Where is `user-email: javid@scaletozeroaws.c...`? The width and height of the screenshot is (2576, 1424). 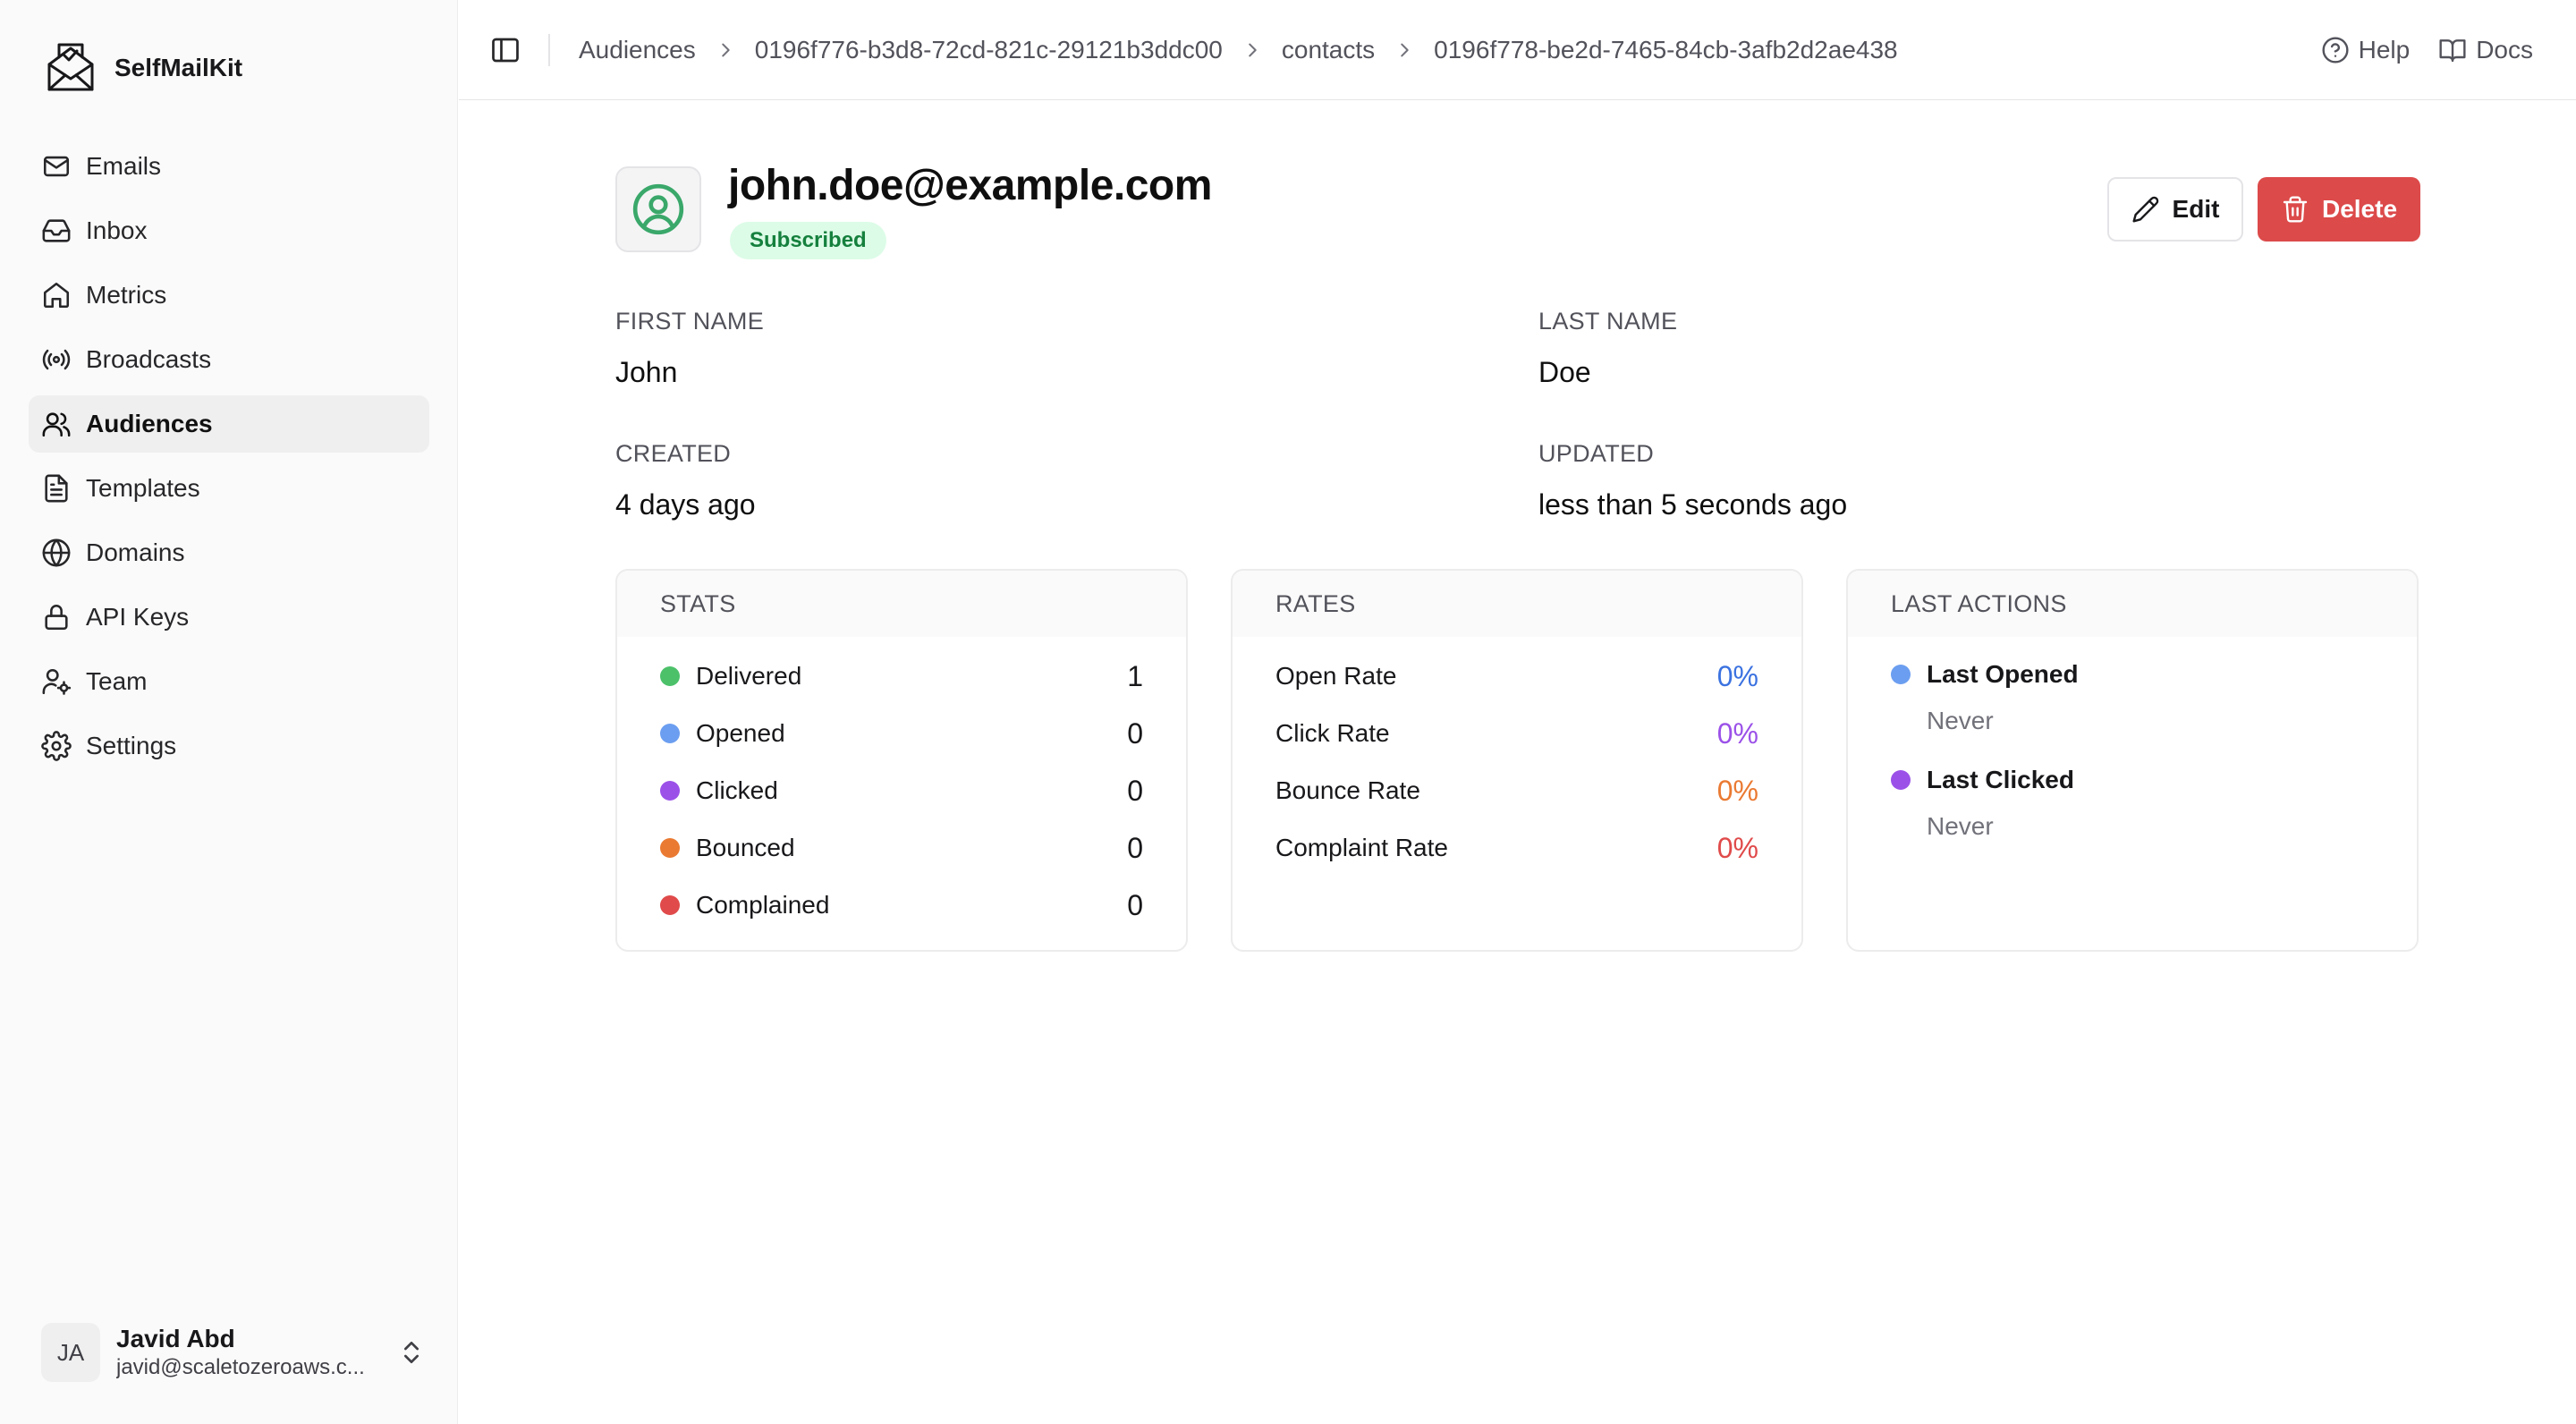 user-email: javid@scaletozeroaws.c... is located at coordinates (240, 1367).